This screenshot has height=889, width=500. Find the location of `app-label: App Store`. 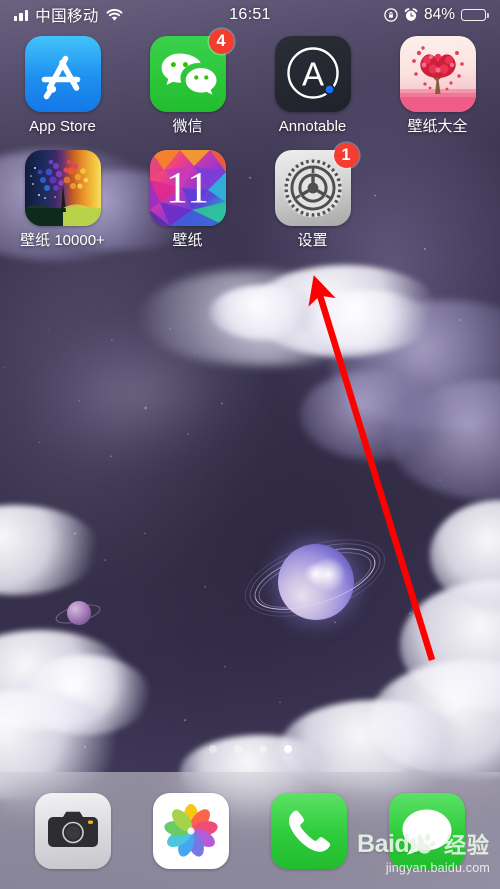

app-label: App Store is located at coordinates (62, 126).